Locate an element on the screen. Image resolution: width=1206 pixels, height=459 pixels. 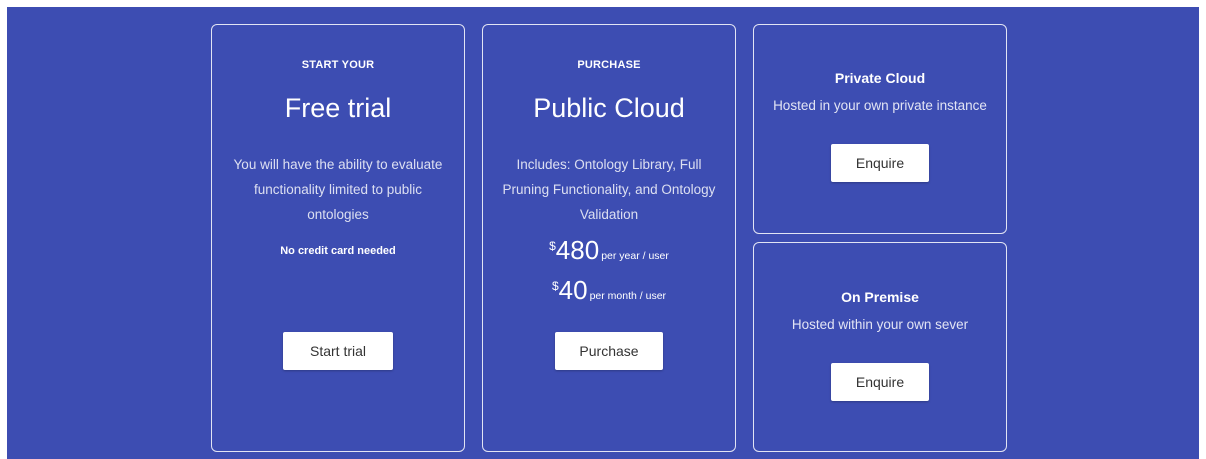
public-cloud-kicker: PURCHASE is located at coordinates (609, 65).